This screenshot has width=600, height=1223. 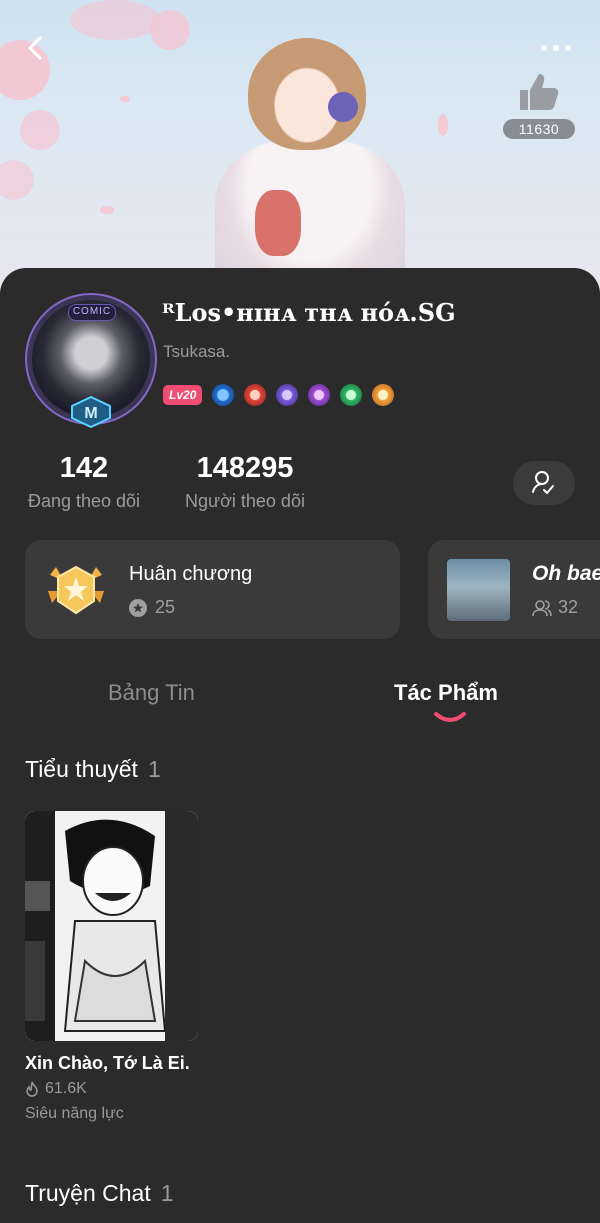 What do you see at coordinates (84, 501) in the screenshot?
I see `following-label: Đang theo dõi` at bounding box center [84, 501].